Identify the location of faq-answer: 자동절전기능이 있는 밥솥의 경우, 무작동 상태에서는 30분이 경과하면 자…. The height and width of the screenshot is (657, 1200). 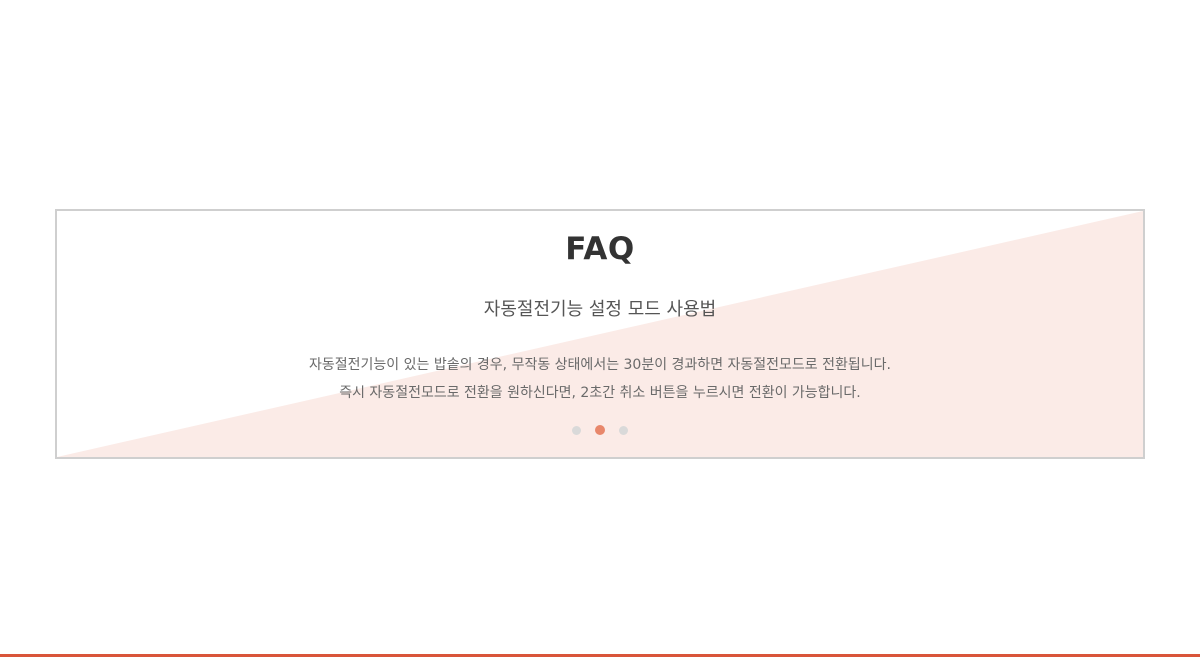
(600, 379).